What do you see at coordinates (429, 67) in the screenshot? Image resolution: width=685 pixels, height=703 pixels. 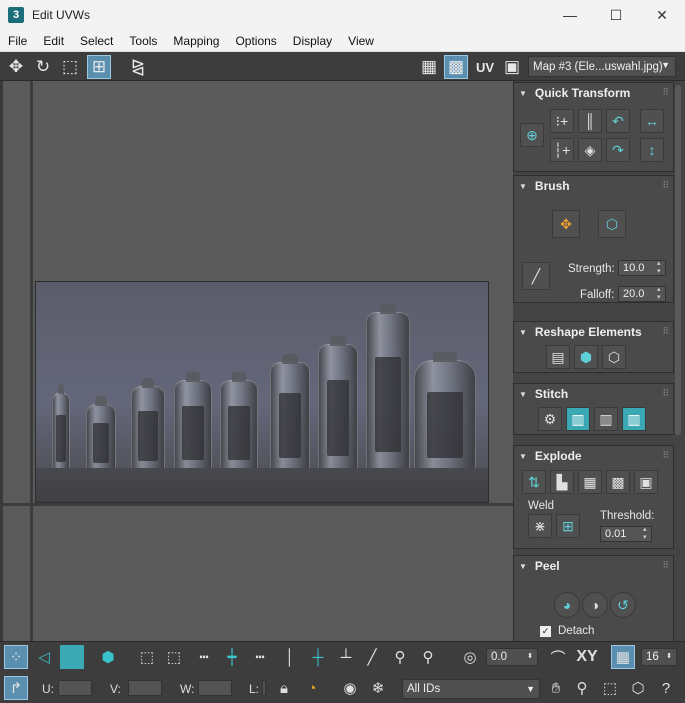 I see `checker-icon: ▦` at bounding box center [429, 67].